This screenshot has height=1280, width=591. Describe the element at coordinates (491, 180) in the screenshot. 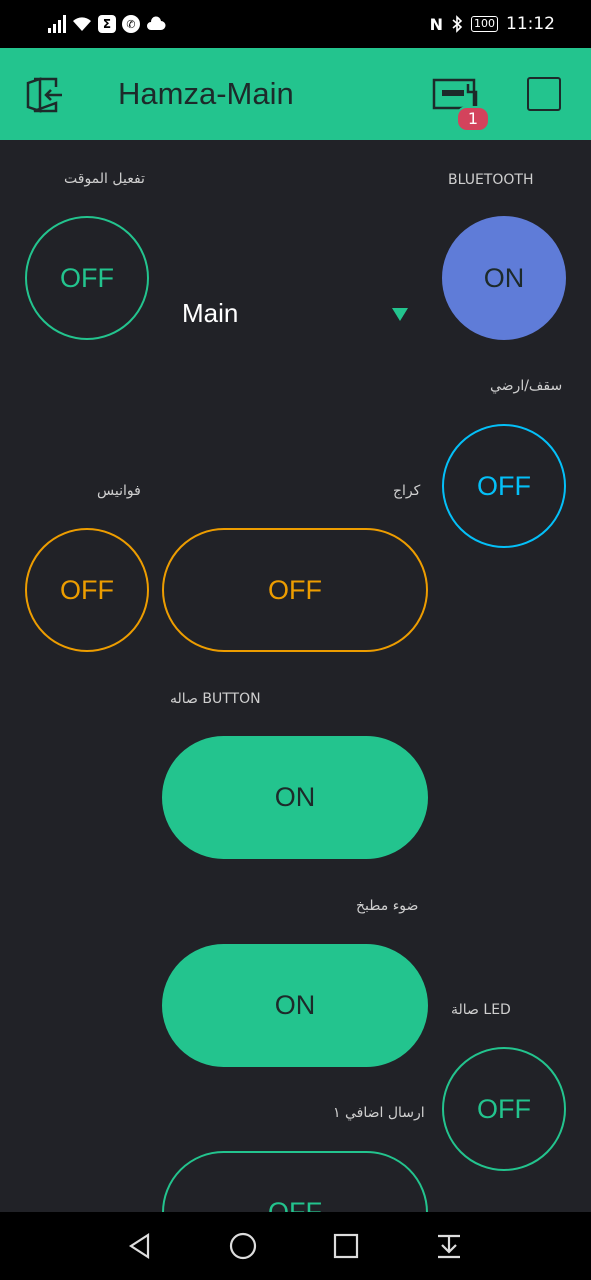

I see `bluetooth-label: BLUETOOTH` at that location.